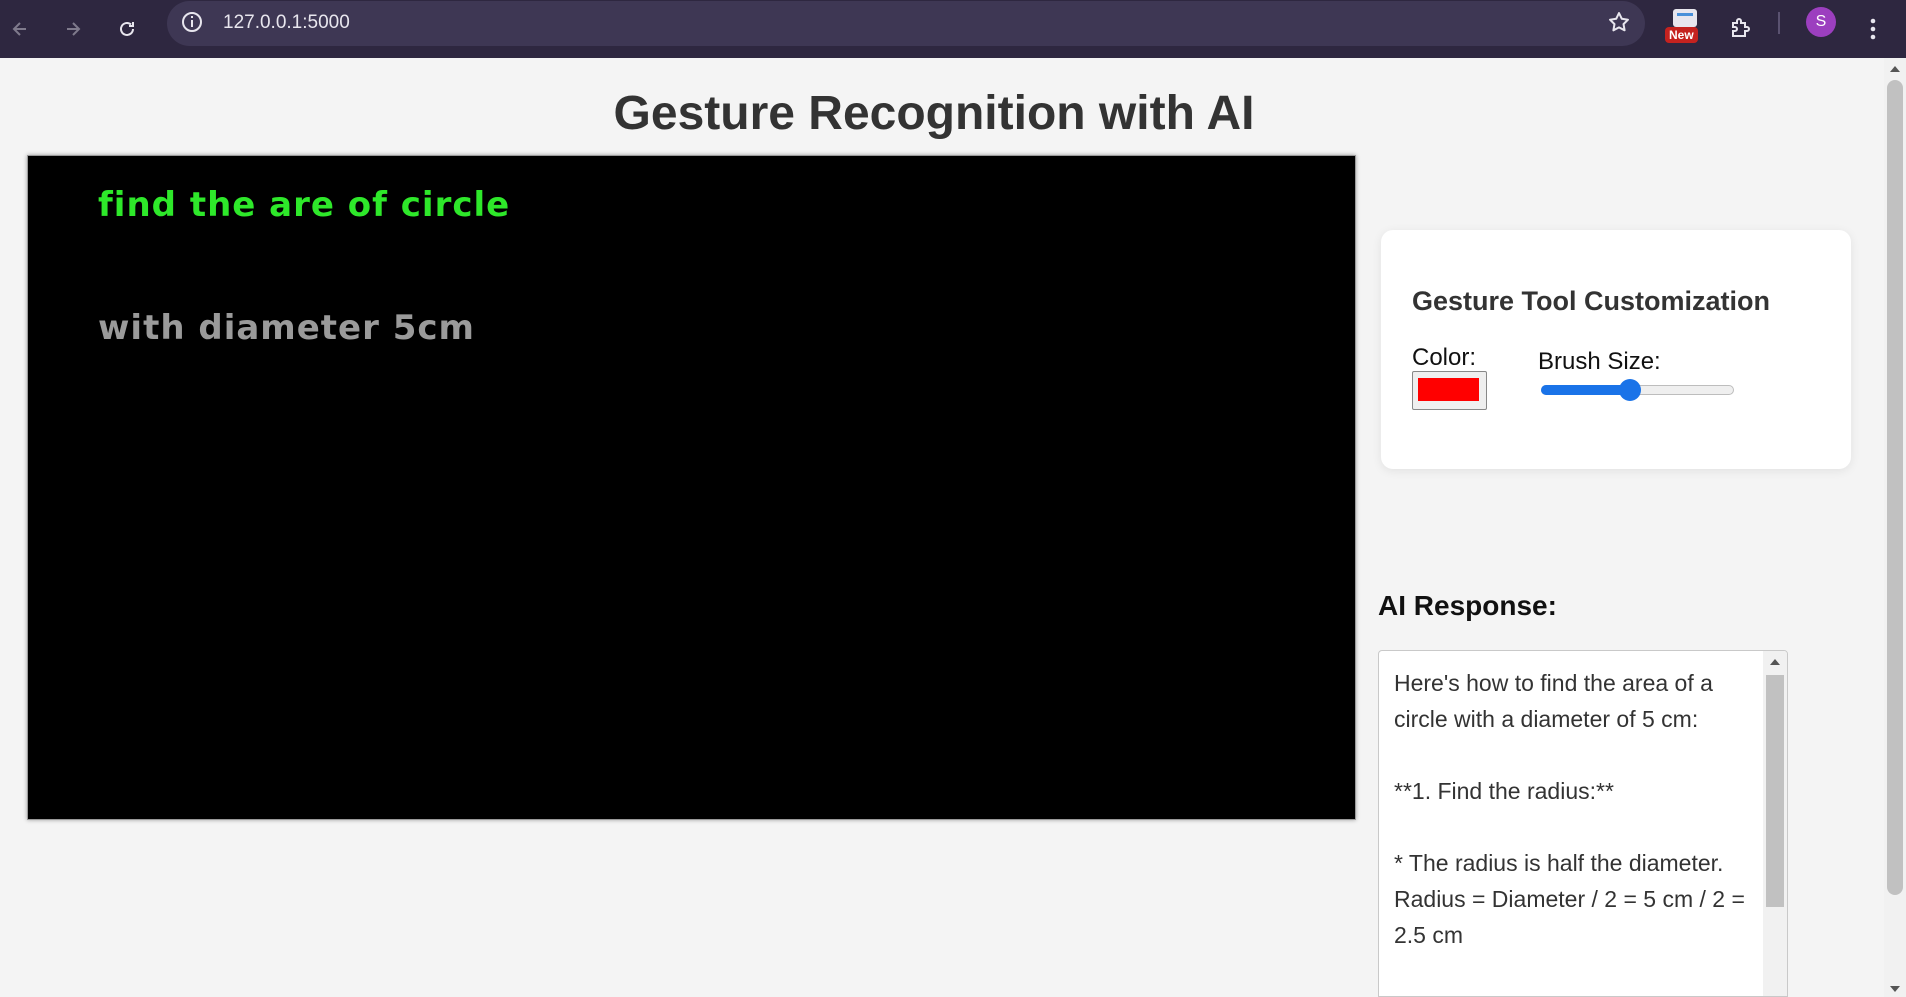  I want to click on forward-icon, so click(74, 29).